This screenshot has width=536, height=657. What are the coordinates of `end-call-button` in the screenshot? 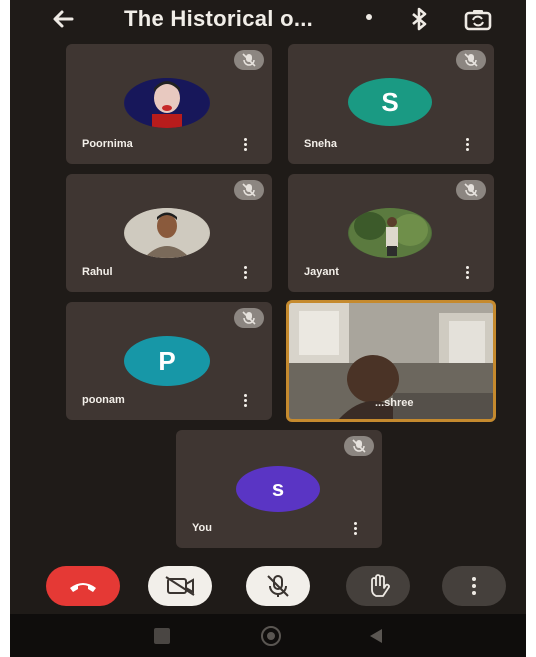 It's located at (83, 586).